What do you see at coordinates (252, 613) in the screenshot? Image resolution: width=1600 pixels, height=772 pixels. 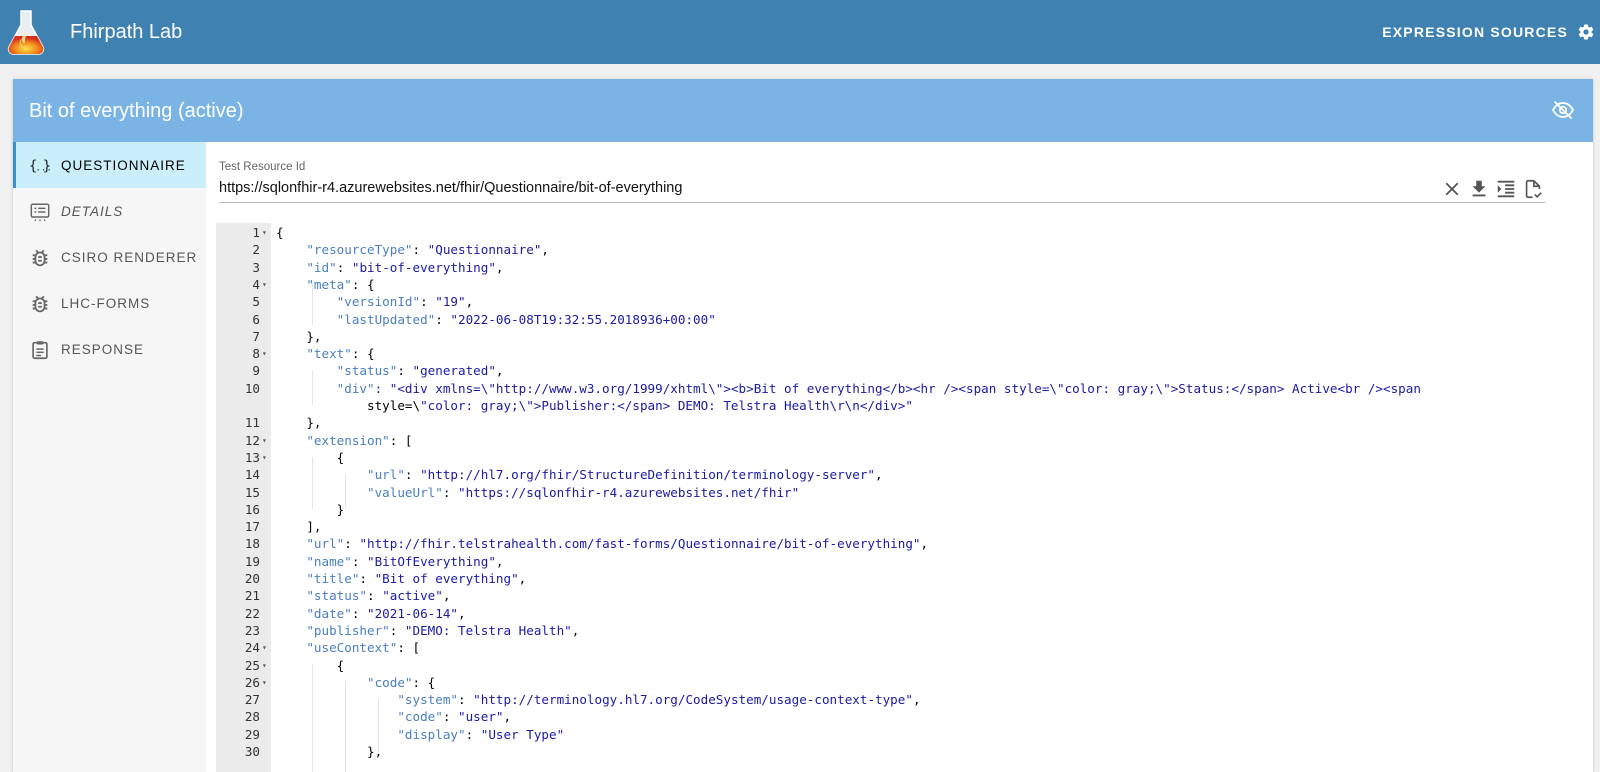 I see `line-number: 22` at bounding box center [252, 613].